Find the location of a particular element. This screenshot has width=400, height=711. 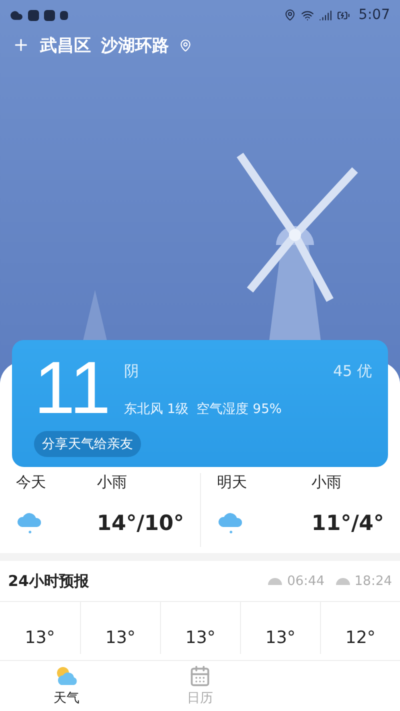

sunset-time: 18:24 is located at coordinates (373, 581).